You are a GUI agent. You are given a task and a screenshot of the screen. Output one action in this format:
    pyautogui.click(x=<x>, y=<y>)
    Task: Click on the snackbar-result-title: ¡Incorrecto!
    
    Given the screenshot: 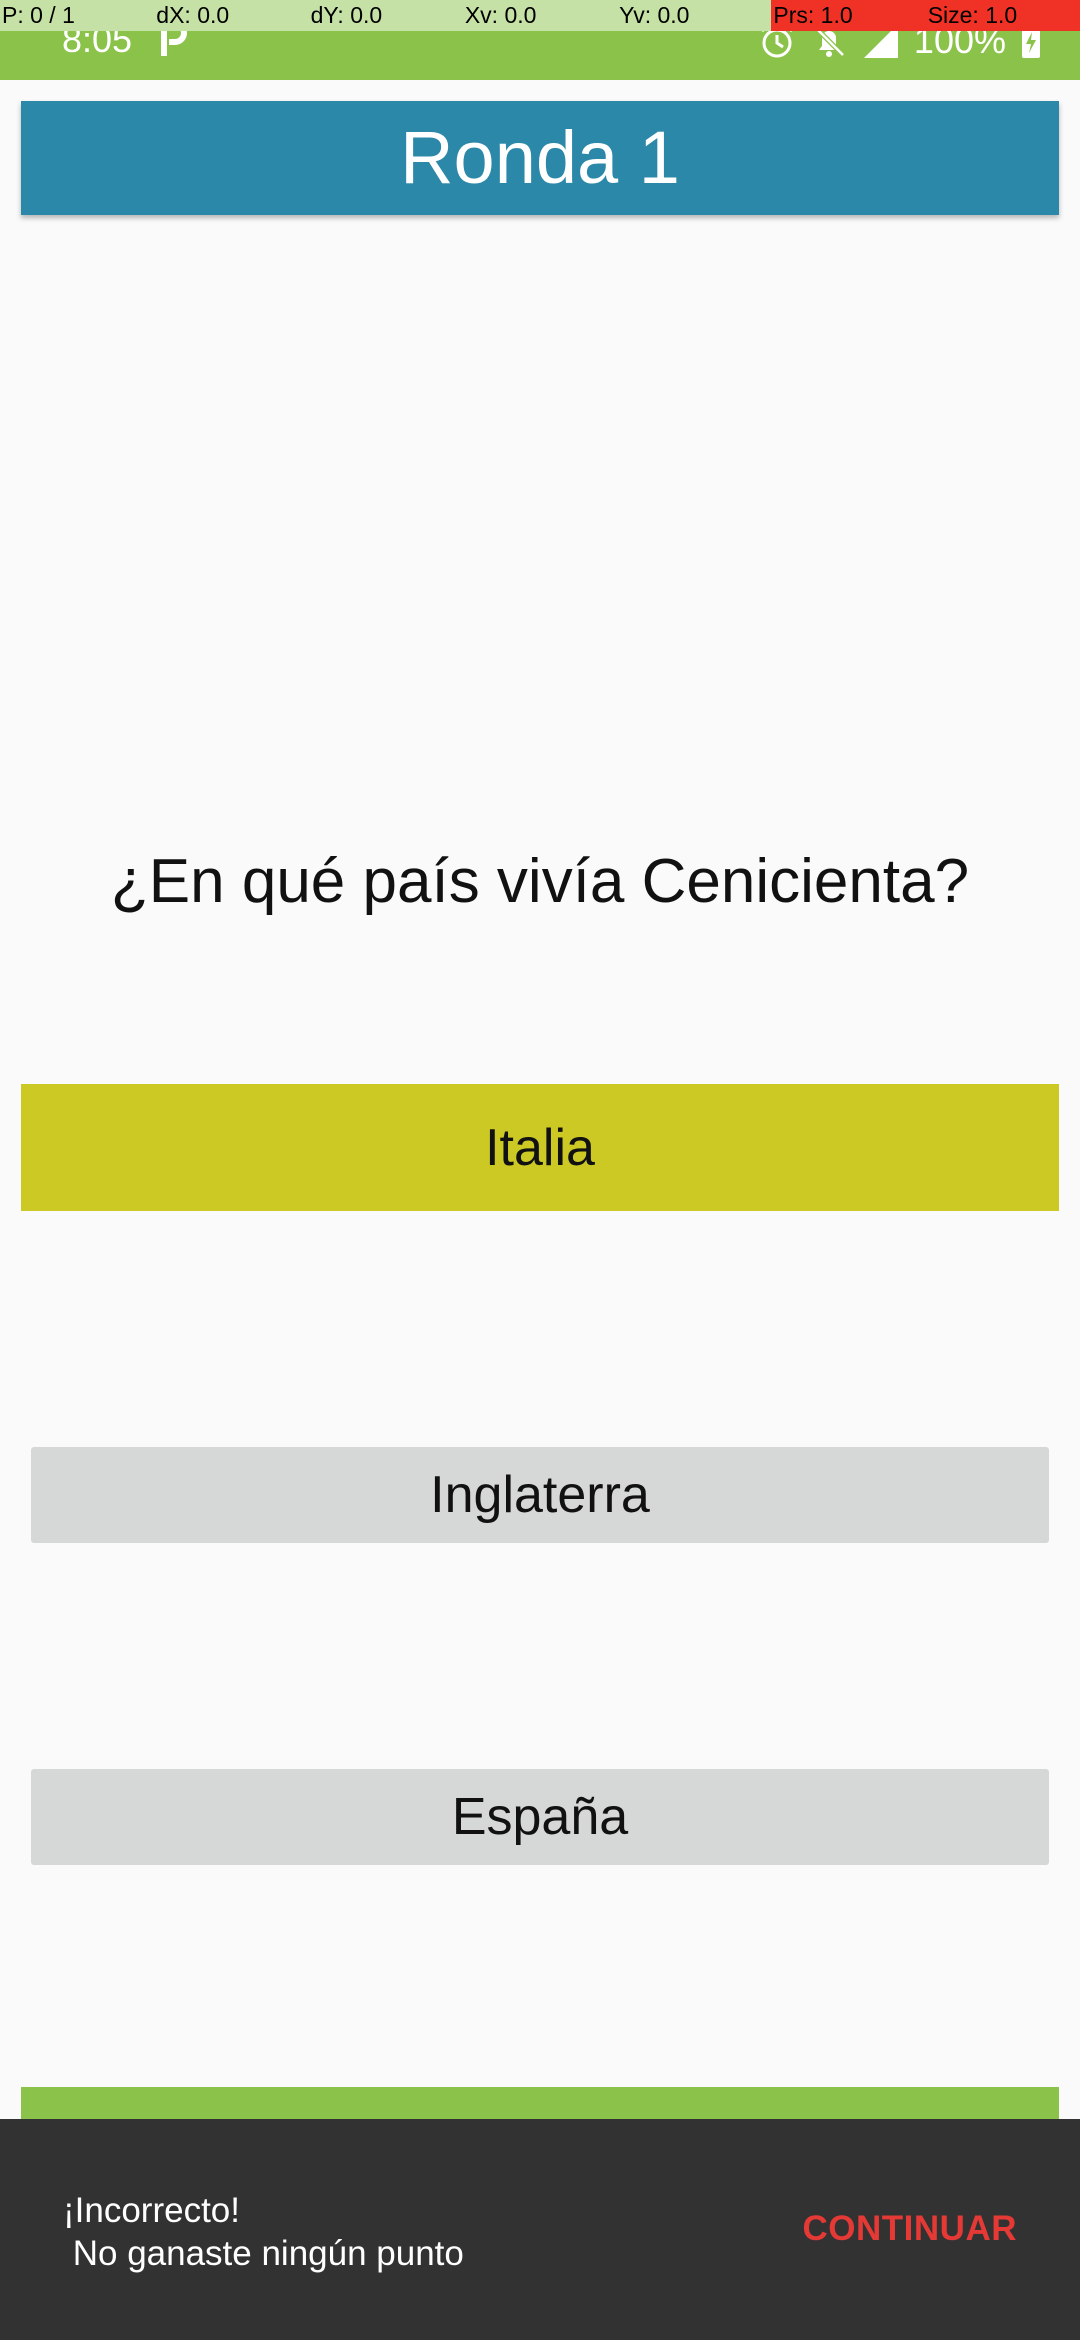 What is the action you would take?
    pyautogui.click(x=151, y=2210)
    